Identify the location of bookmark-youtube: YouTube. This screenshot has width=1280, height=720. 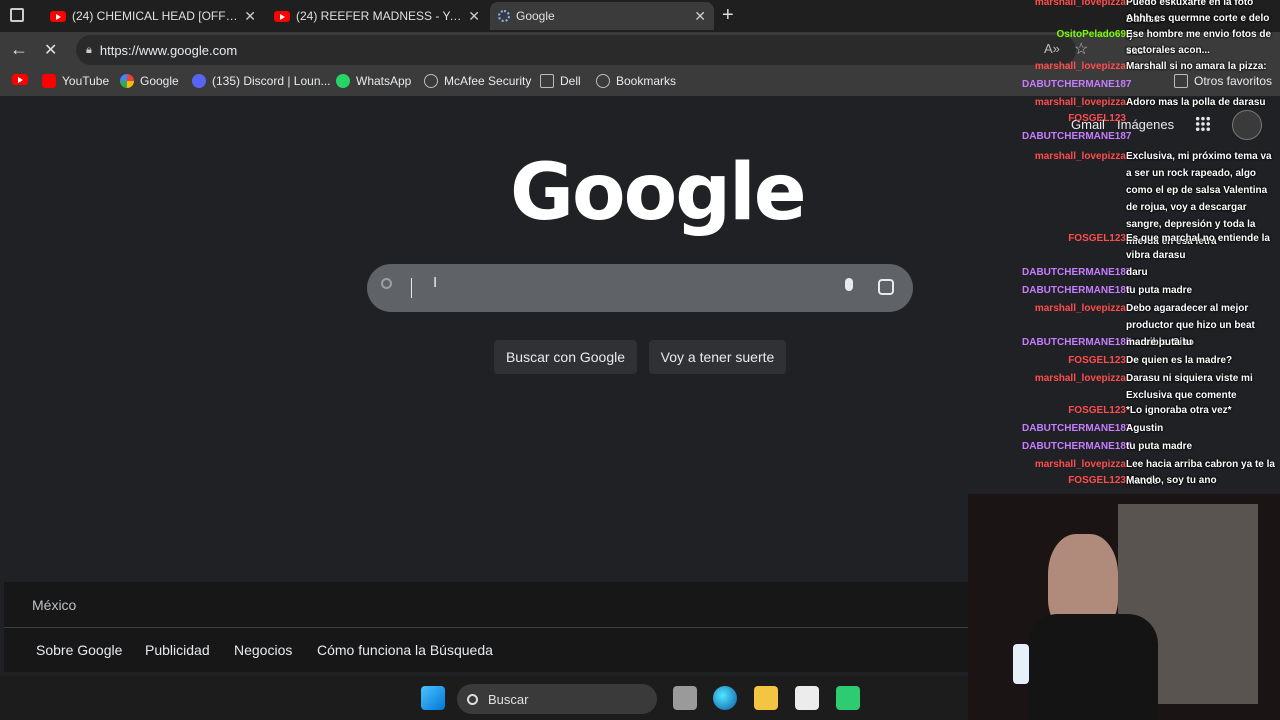
(75, 81).